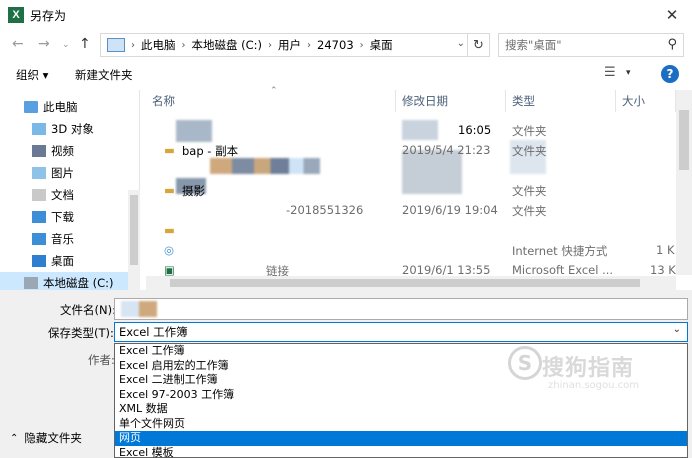 The height and width of the screenshot is (458, 692). I want to click on savetype-option-selected: 网页, so click(401, 438).